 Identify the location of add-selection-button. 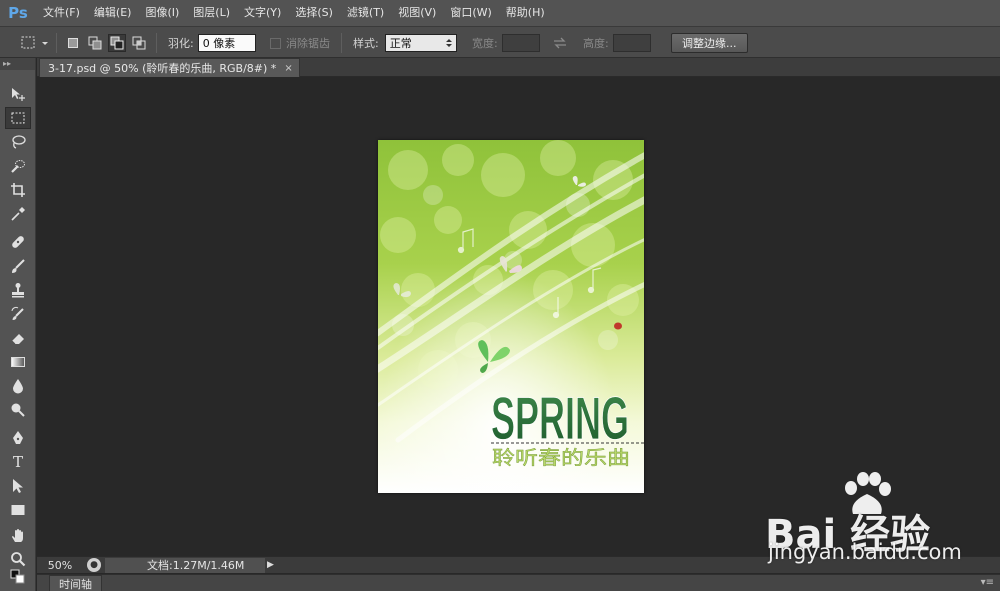
(95, 43).